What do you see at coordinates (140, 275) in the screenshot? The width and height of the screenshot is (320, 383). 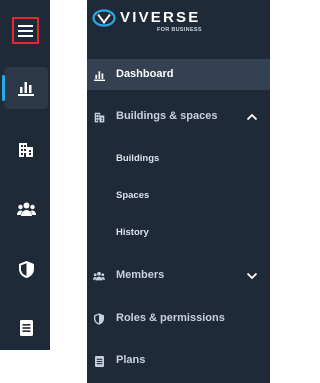 I see `nav-label-members: Members` at bounding box center [140, 275].